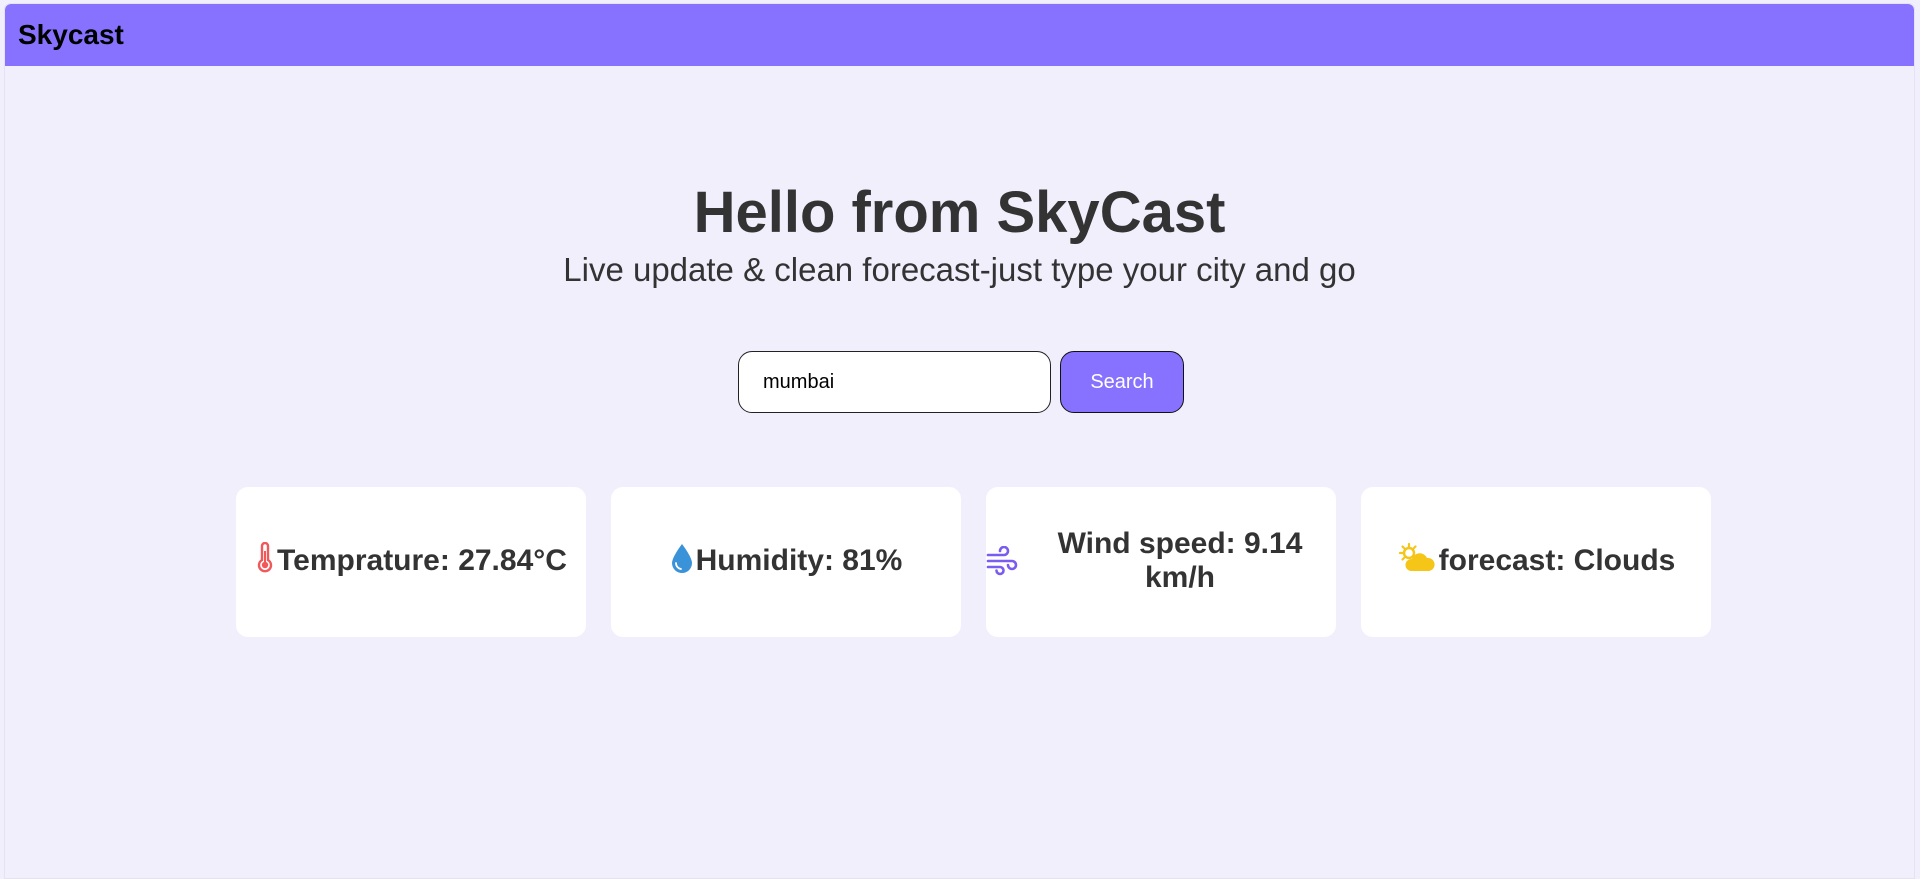 Image resolution: width=1920 pixels, height=879 pixels. I want to click on temperature-card: Temprature: 27.84°C, so click(411, 562).